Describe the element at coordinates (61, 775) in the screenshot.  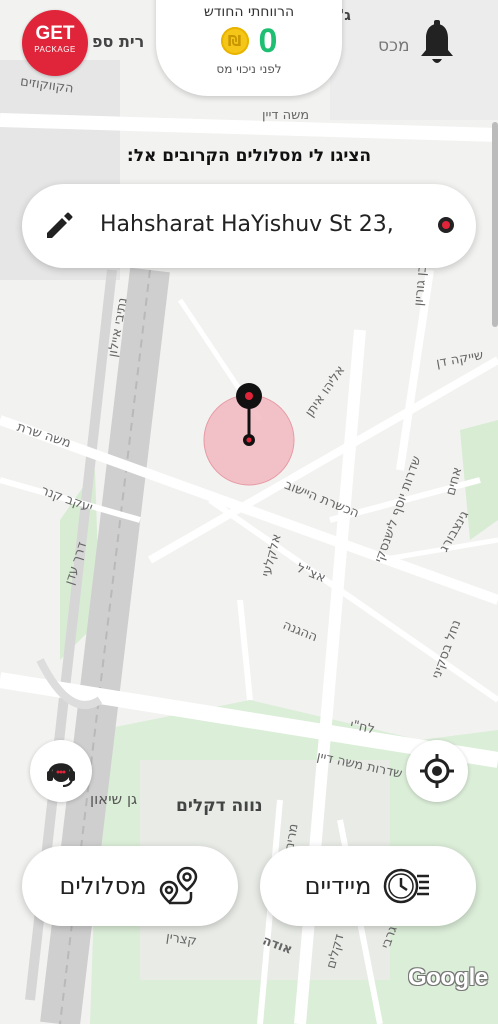
I see `support-icon` at that location.